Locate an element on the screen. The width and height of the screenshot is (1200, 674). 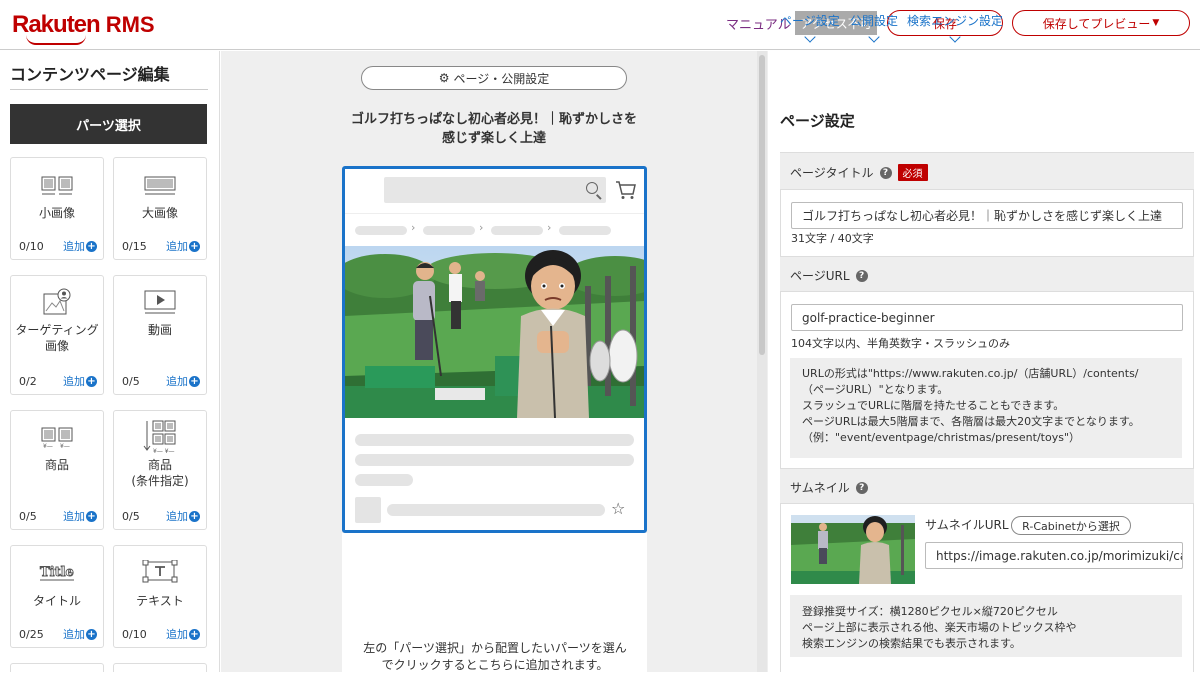
part-card-product: ¥— ¥— 商品 0/5 追加 + is located at coordinates (57, 470).